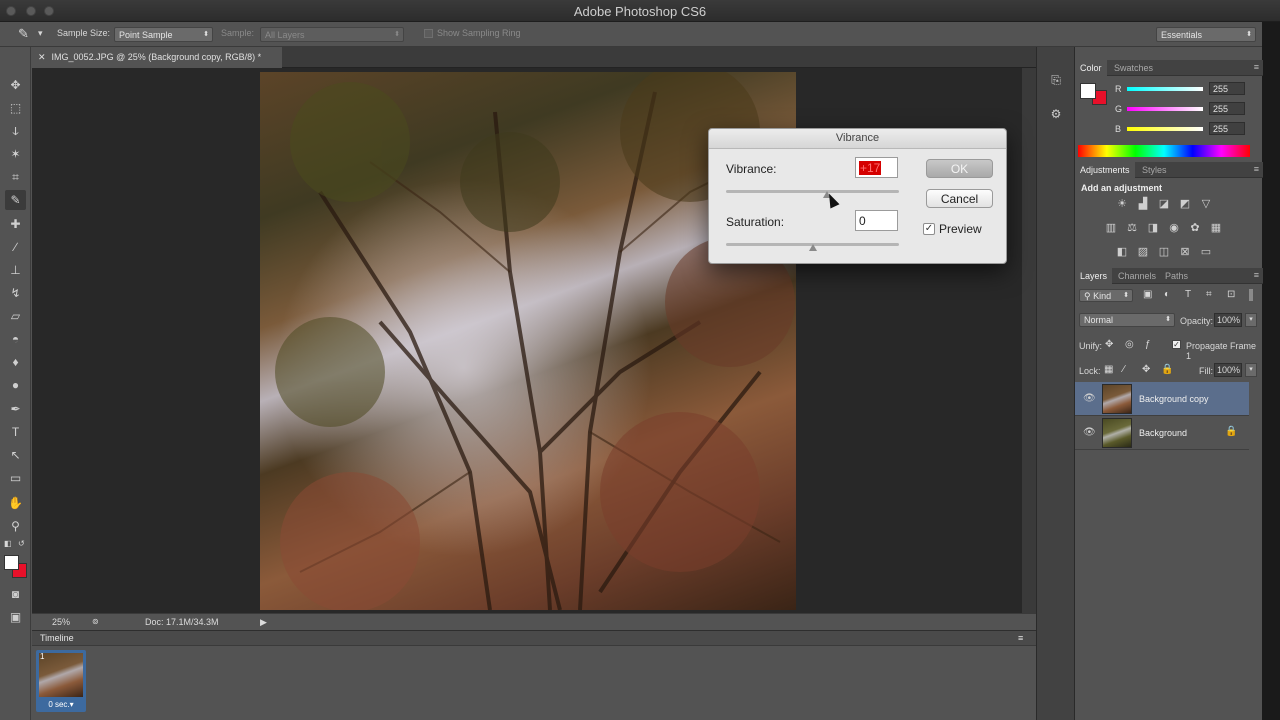 This screenshot has height=720, width=1280. Describe the element at coordinates (1188, 294) in the screenshot. I see `type-filter-icon: T` at that location.